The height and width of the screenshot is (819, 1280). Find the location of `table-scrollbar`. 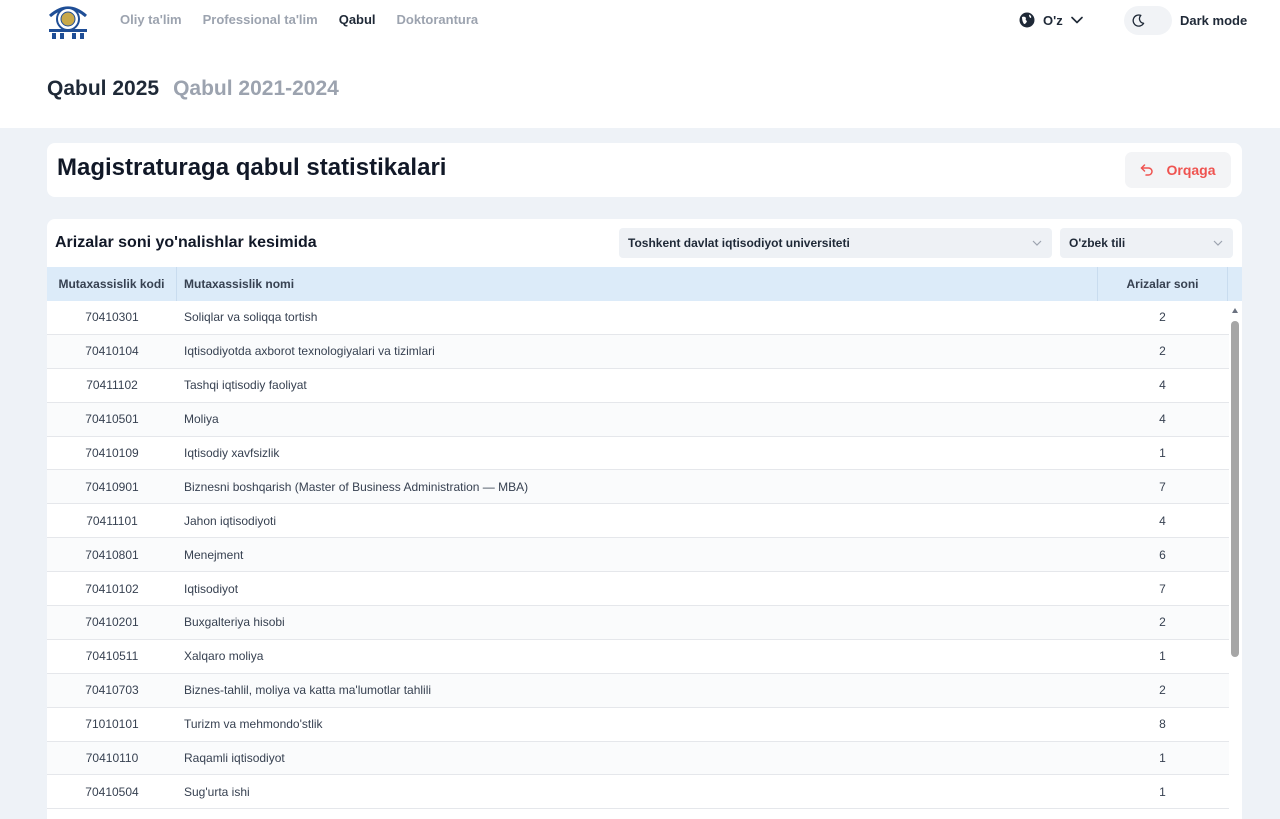

table-scrollbar is located at coordinates (1235, 560).